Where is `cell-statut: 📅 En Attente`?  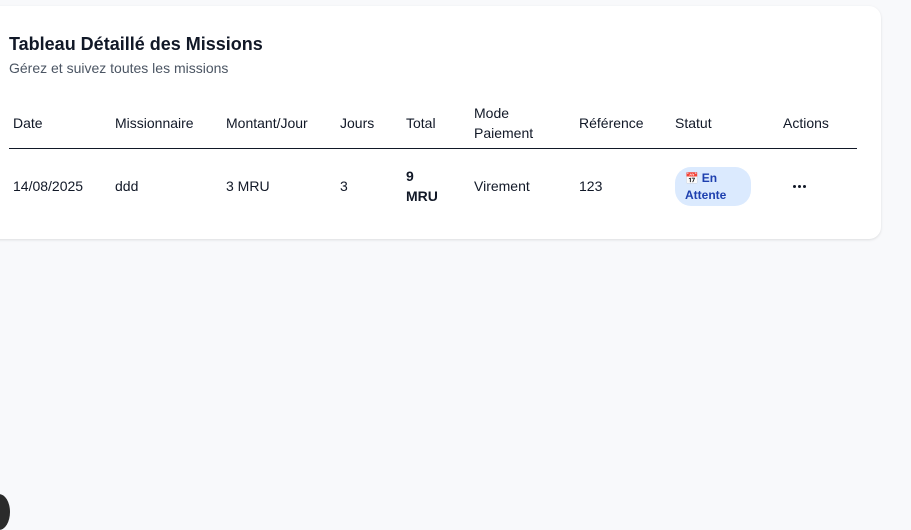 cell-statut: 📅 En Attente is located at coordinates (713, 186).